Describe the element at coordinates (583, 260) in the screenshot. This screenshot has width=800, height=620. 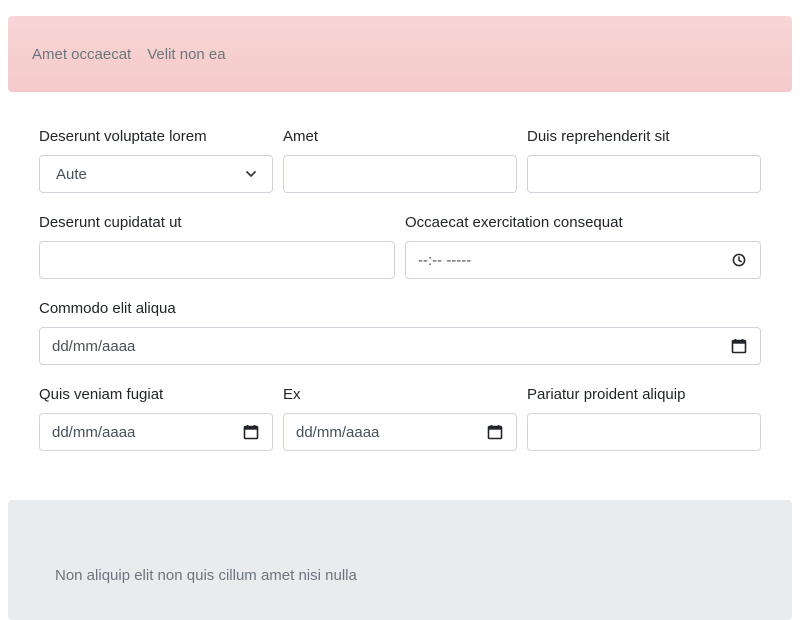
I see `occaecat-time-input: --:-- -----` at that location.